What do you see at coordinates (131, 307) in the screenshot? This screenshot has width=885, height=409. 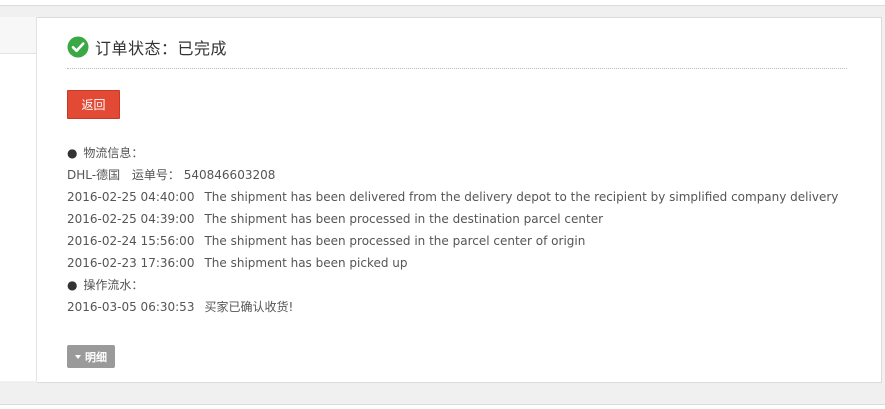 I see `operation-time: 2016-03-05 06:30:53` at bounding box center [131, 307].